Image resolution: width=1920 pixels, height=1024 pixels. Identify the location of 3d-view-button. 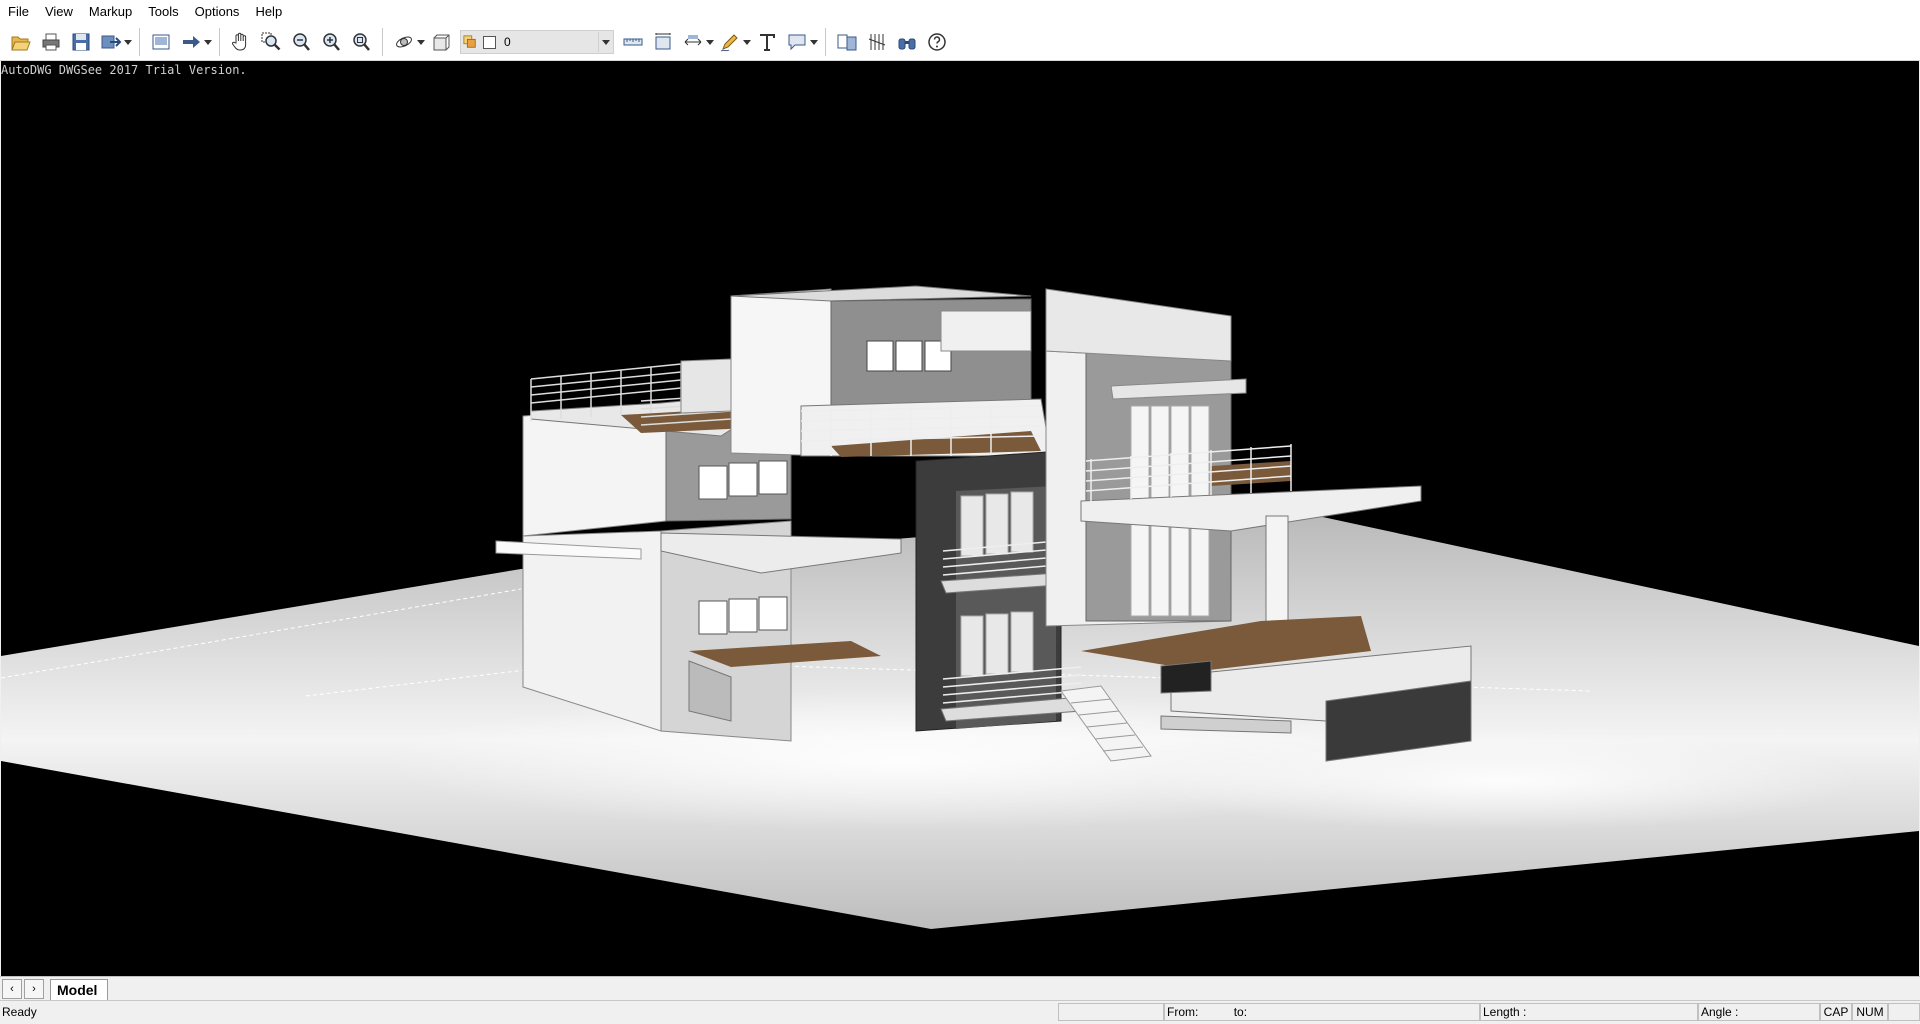
(441, 42).